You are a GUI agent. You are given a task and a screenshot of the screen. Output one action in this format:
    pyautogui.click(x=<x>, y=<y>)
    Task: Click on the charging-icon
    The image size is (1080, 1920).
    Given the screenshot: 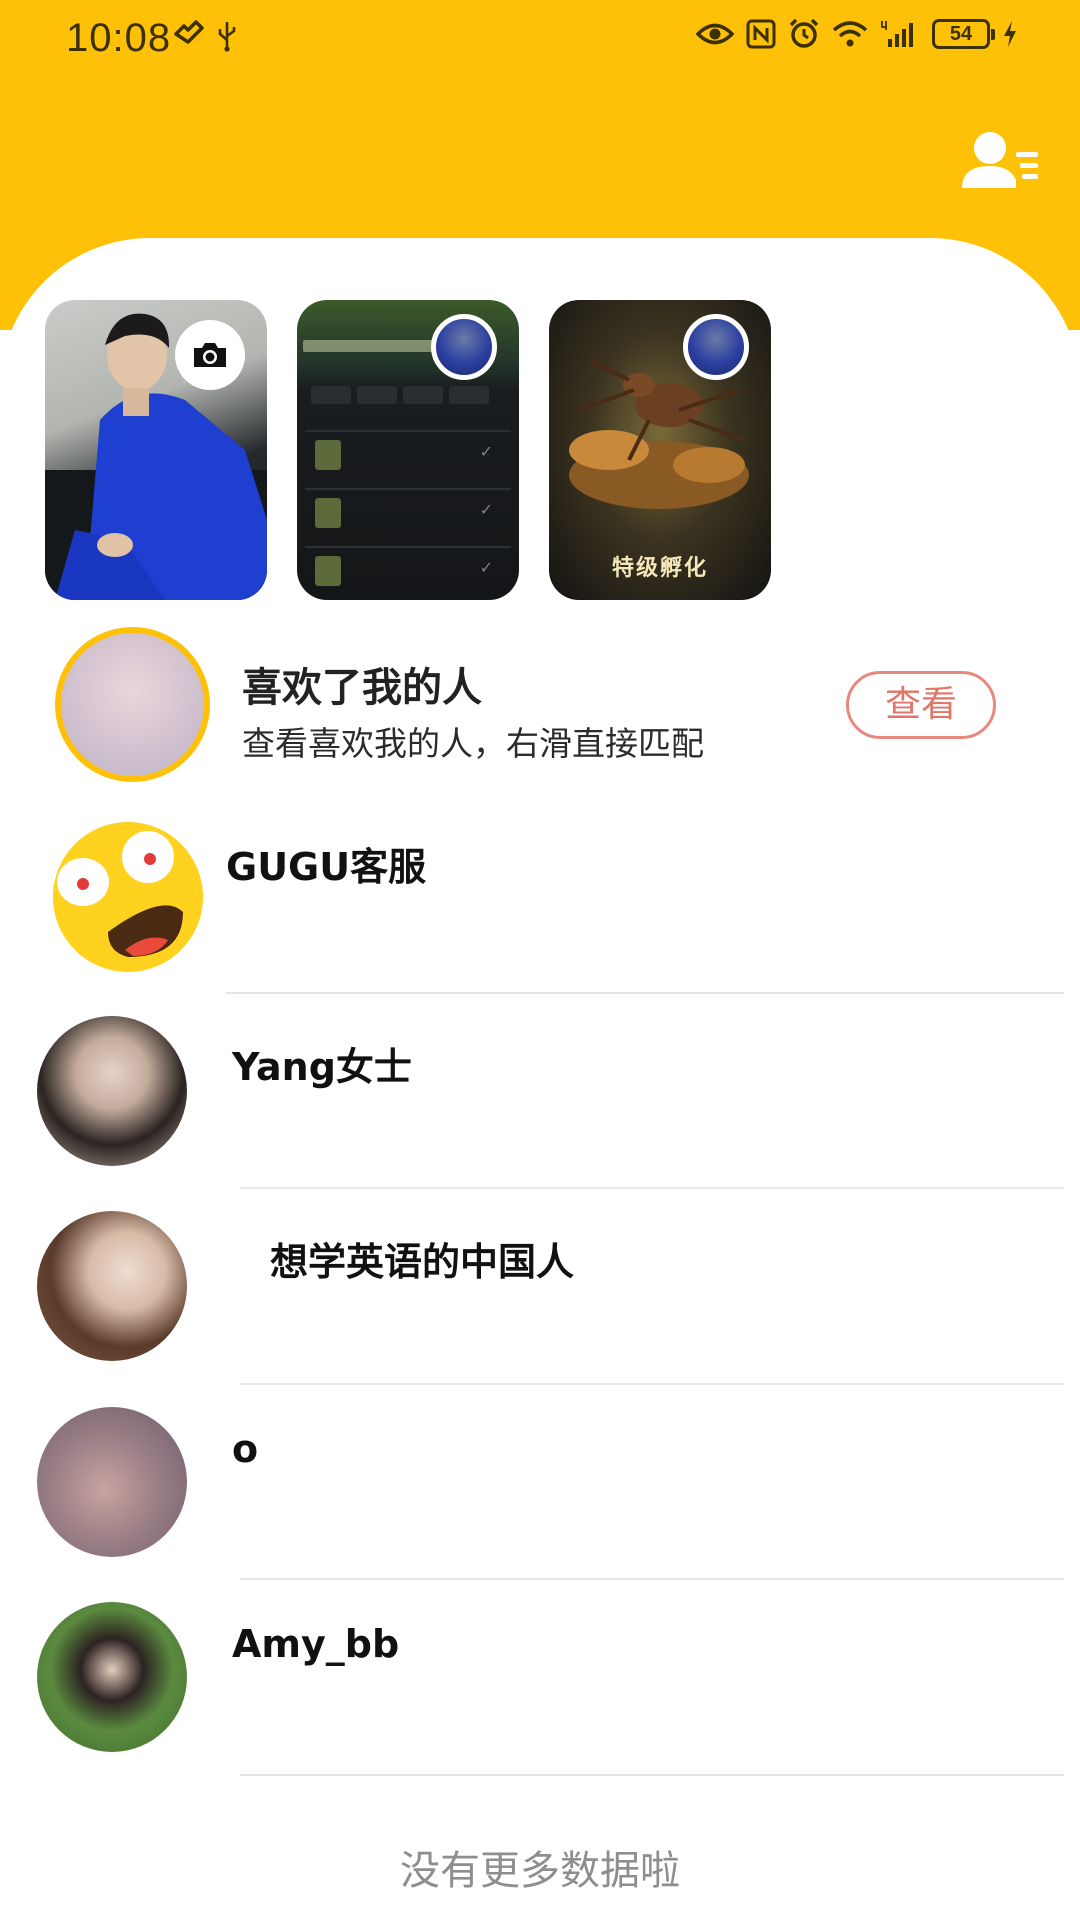 What is the action you would take?
    pyautogui.click(x=1010, y=34)
    